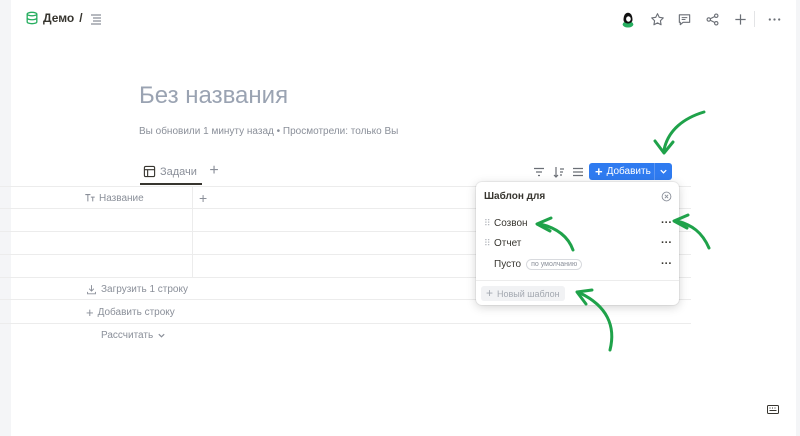 Image resolution: width=800 pixels, height=436 pixels. Describe the element at coordinates (136, 312) in the screenshot. I see `add-row-label: Добавить строку` at that location.